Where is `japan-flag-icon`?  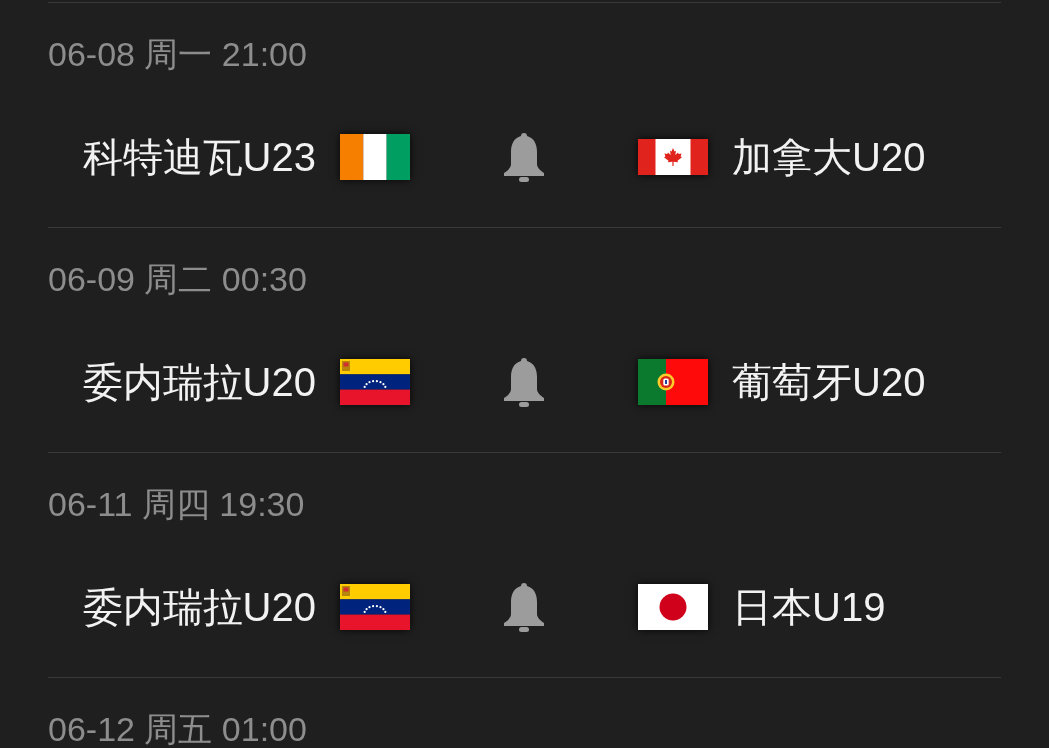
japan-flag-icon is located at coordinates (673, 607).